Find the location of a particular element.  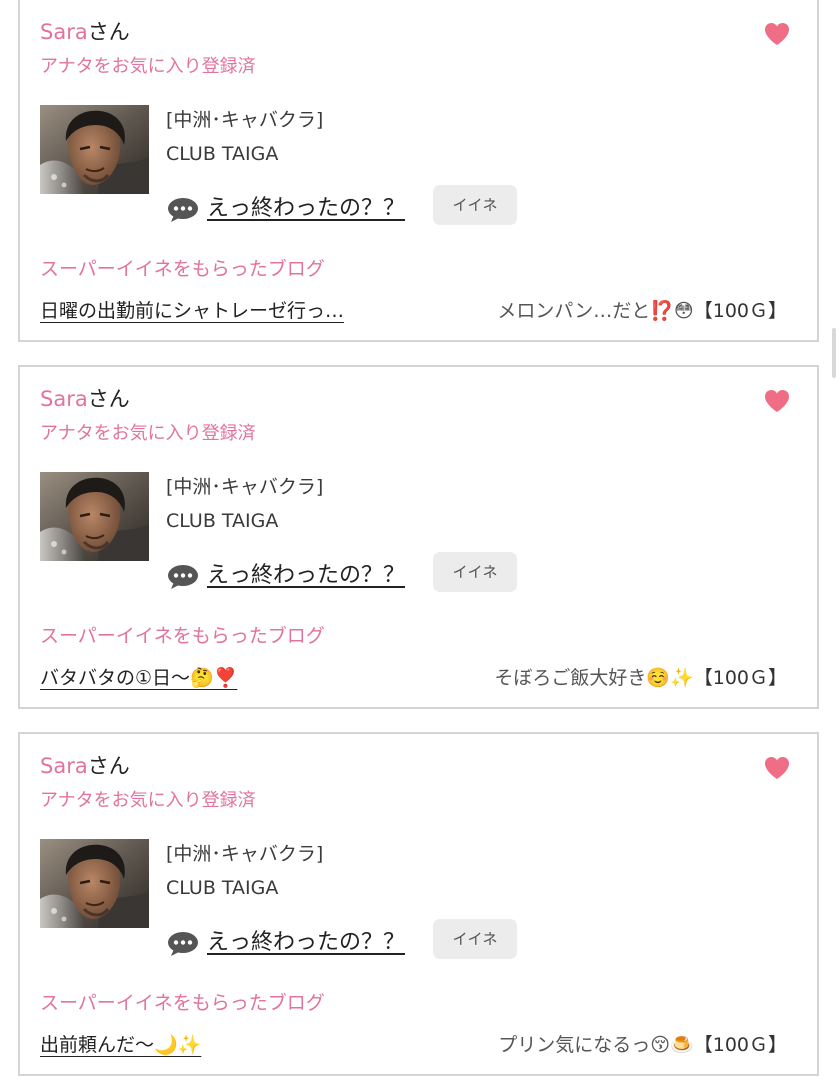

gift-name: メロンパン…だと⁉️😳 is located at coordinates (595, 311).